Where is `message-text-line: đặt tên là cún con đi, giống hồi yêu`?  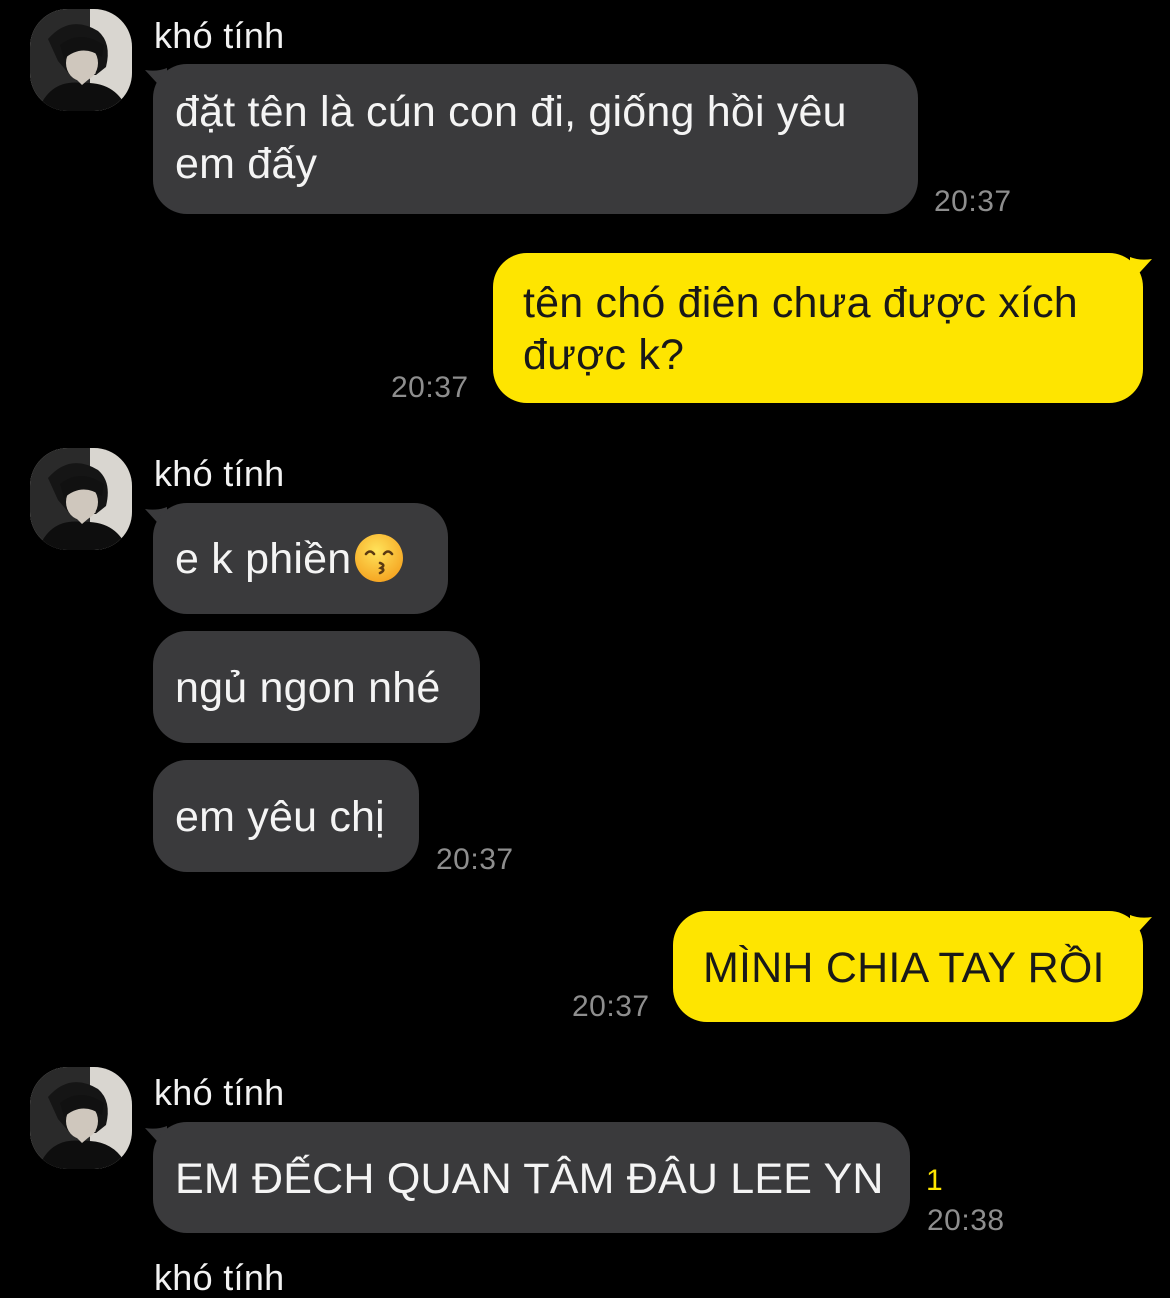
message-text-line: đặt tên là cún con đi, giống hồi yêu is located at coordinates (511, 112).